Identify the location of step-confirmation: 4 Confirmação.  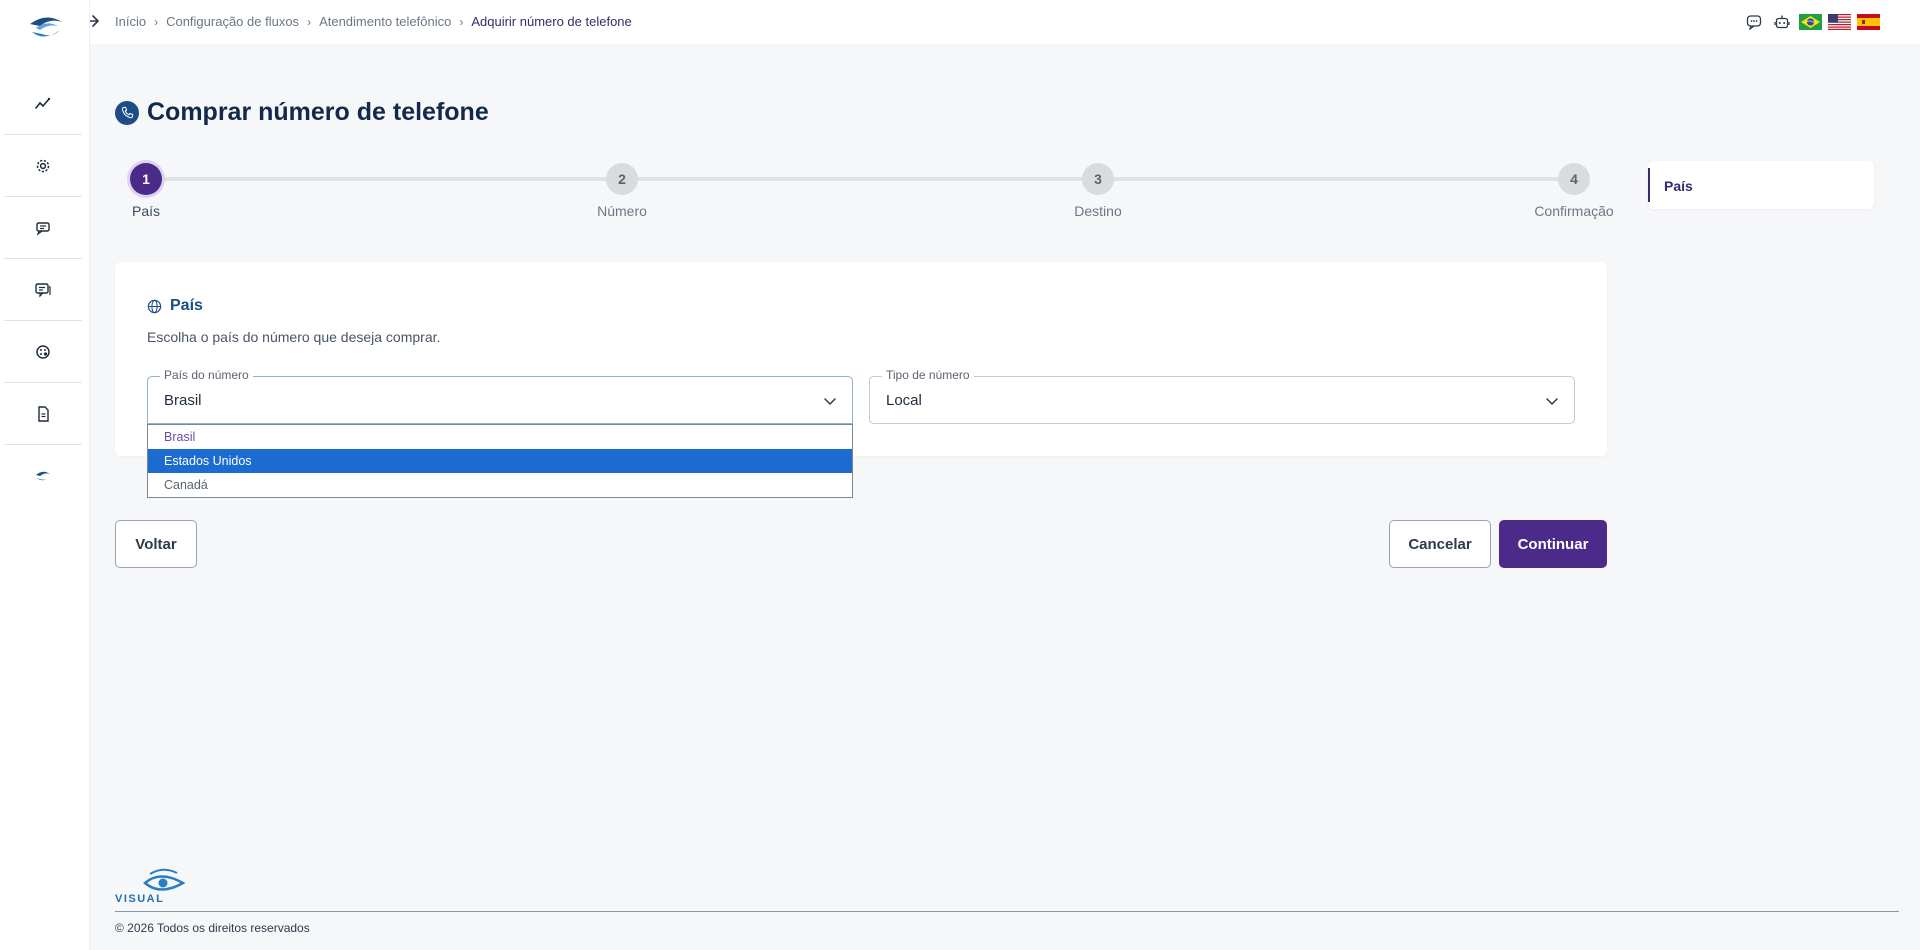
(1574, 191).